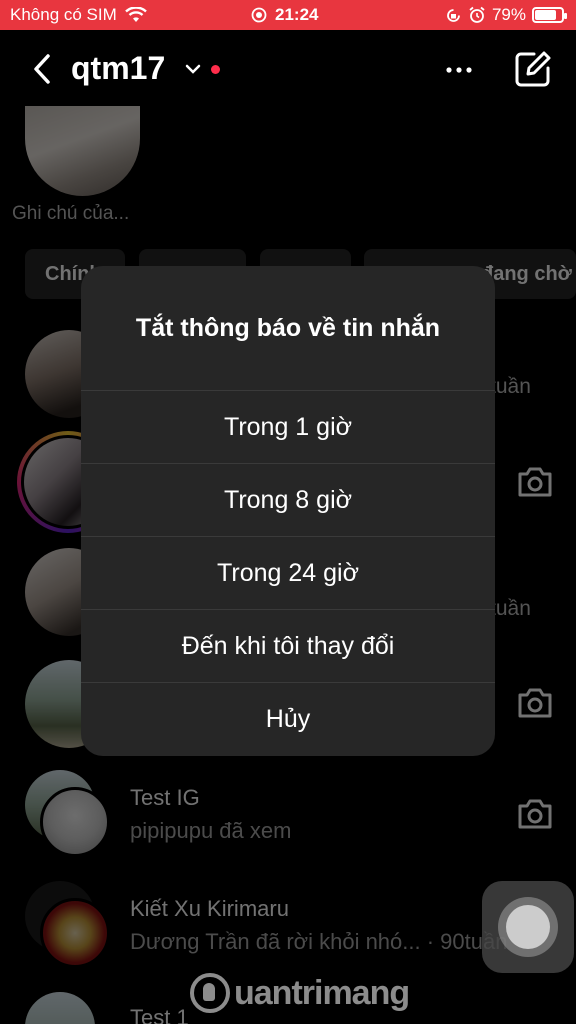 Image resolution: width=576 pixels, height=1024 pixels. What do you see at coordinates (477, 14) in the screenshot?
I see `alarm-icon` at bounding box center [477, 14].